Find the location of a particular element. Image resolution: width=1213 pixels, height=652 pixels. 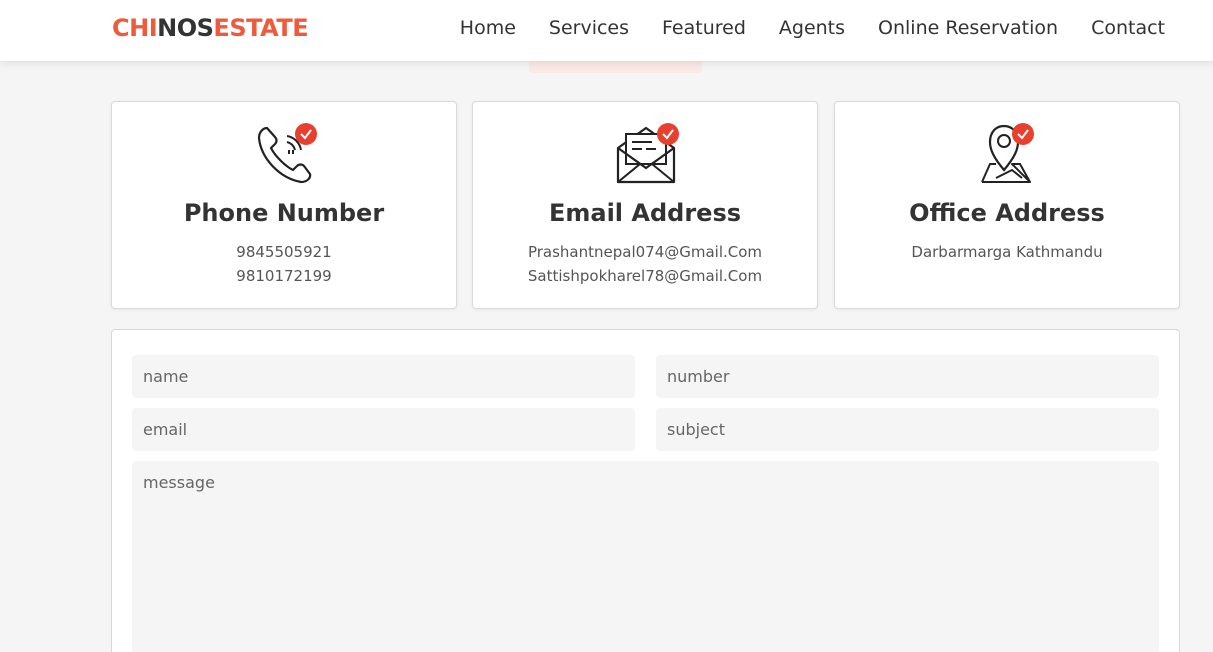

card-title: Office Address is located at coordinates (1007, 213).